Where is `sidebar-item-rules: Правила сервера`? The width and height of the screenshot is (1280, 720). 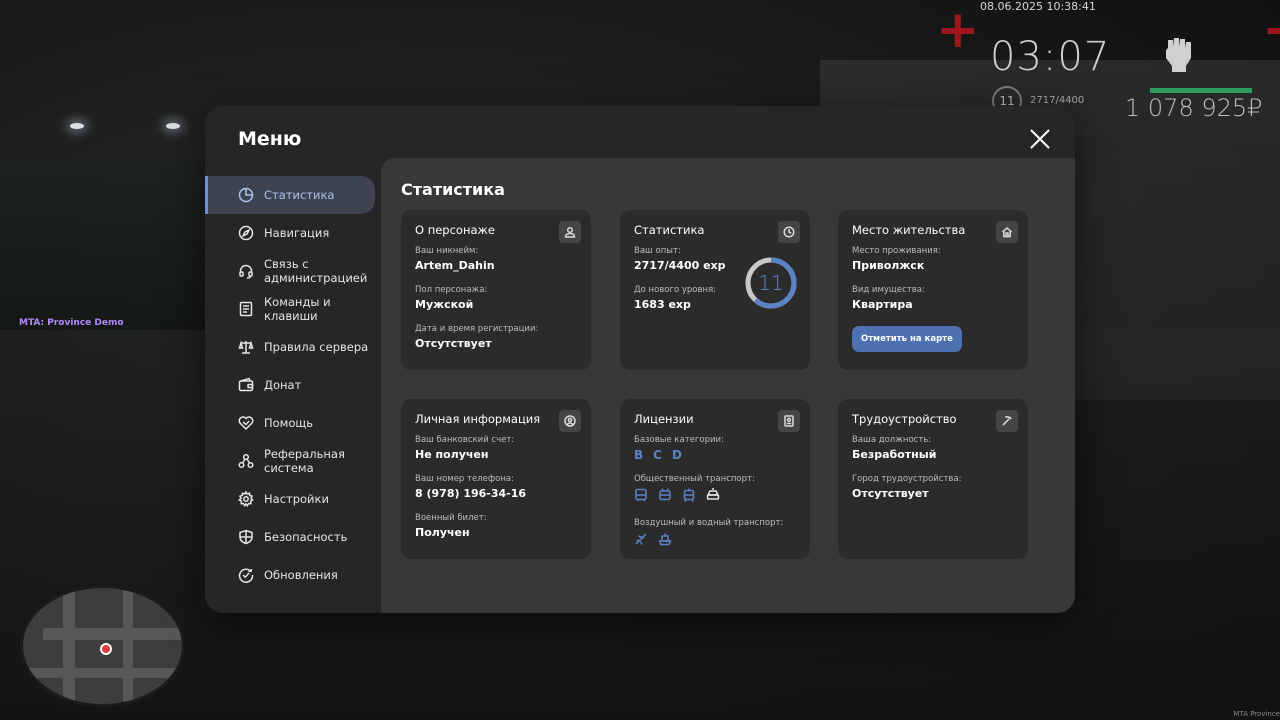
sidebar-item-rules: Правила сервера is located at coordinates (290, 347).